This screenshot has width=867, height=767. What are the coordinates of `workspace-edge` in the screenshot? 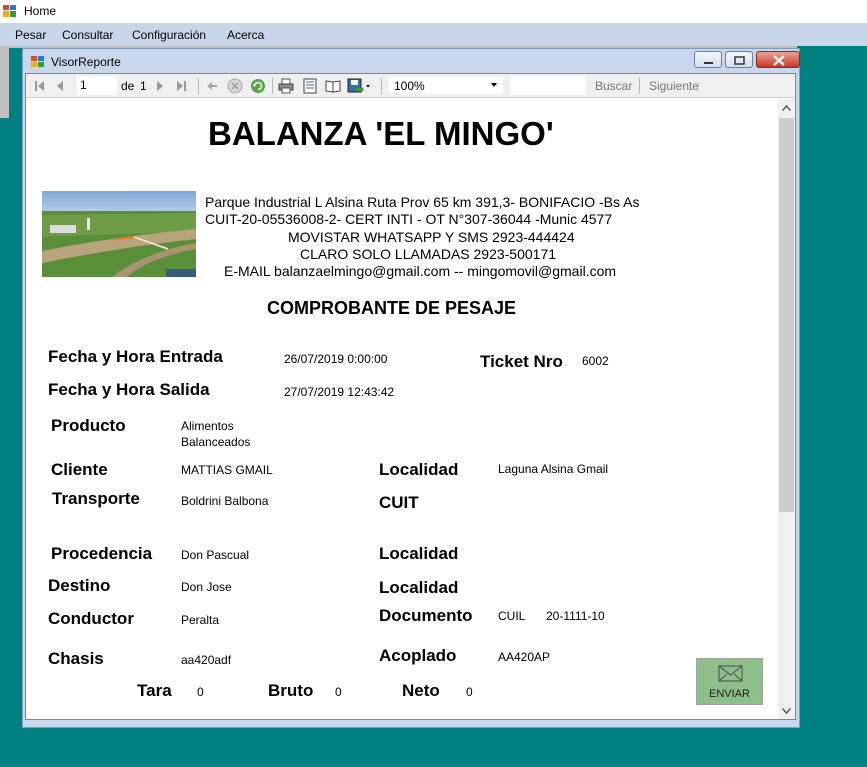 It's located at (4, 82).